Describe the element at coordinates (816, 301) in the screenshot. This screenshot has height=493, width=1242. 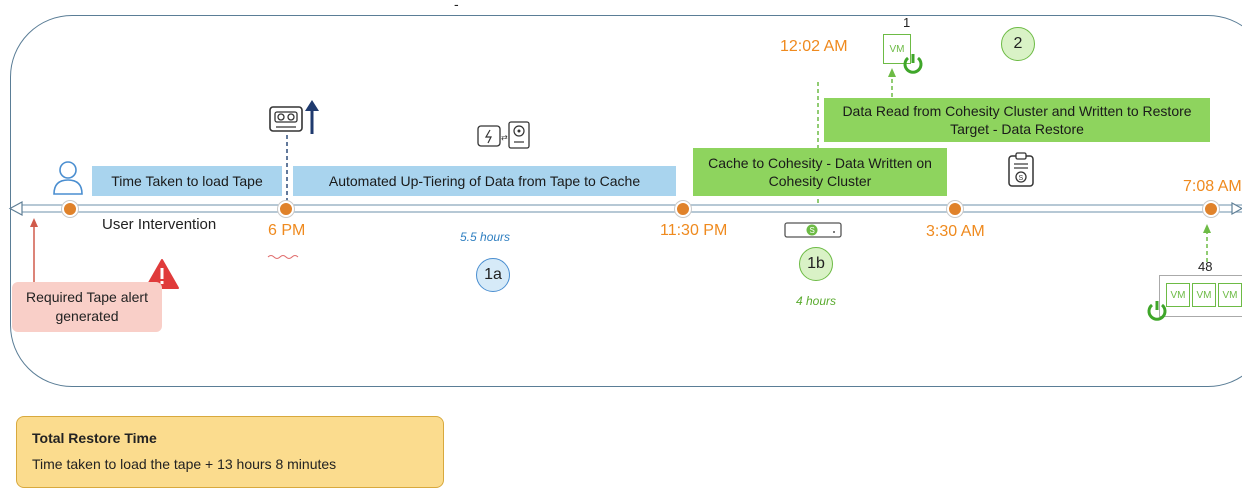
I see `duration-1b: 4 hours` at that location.